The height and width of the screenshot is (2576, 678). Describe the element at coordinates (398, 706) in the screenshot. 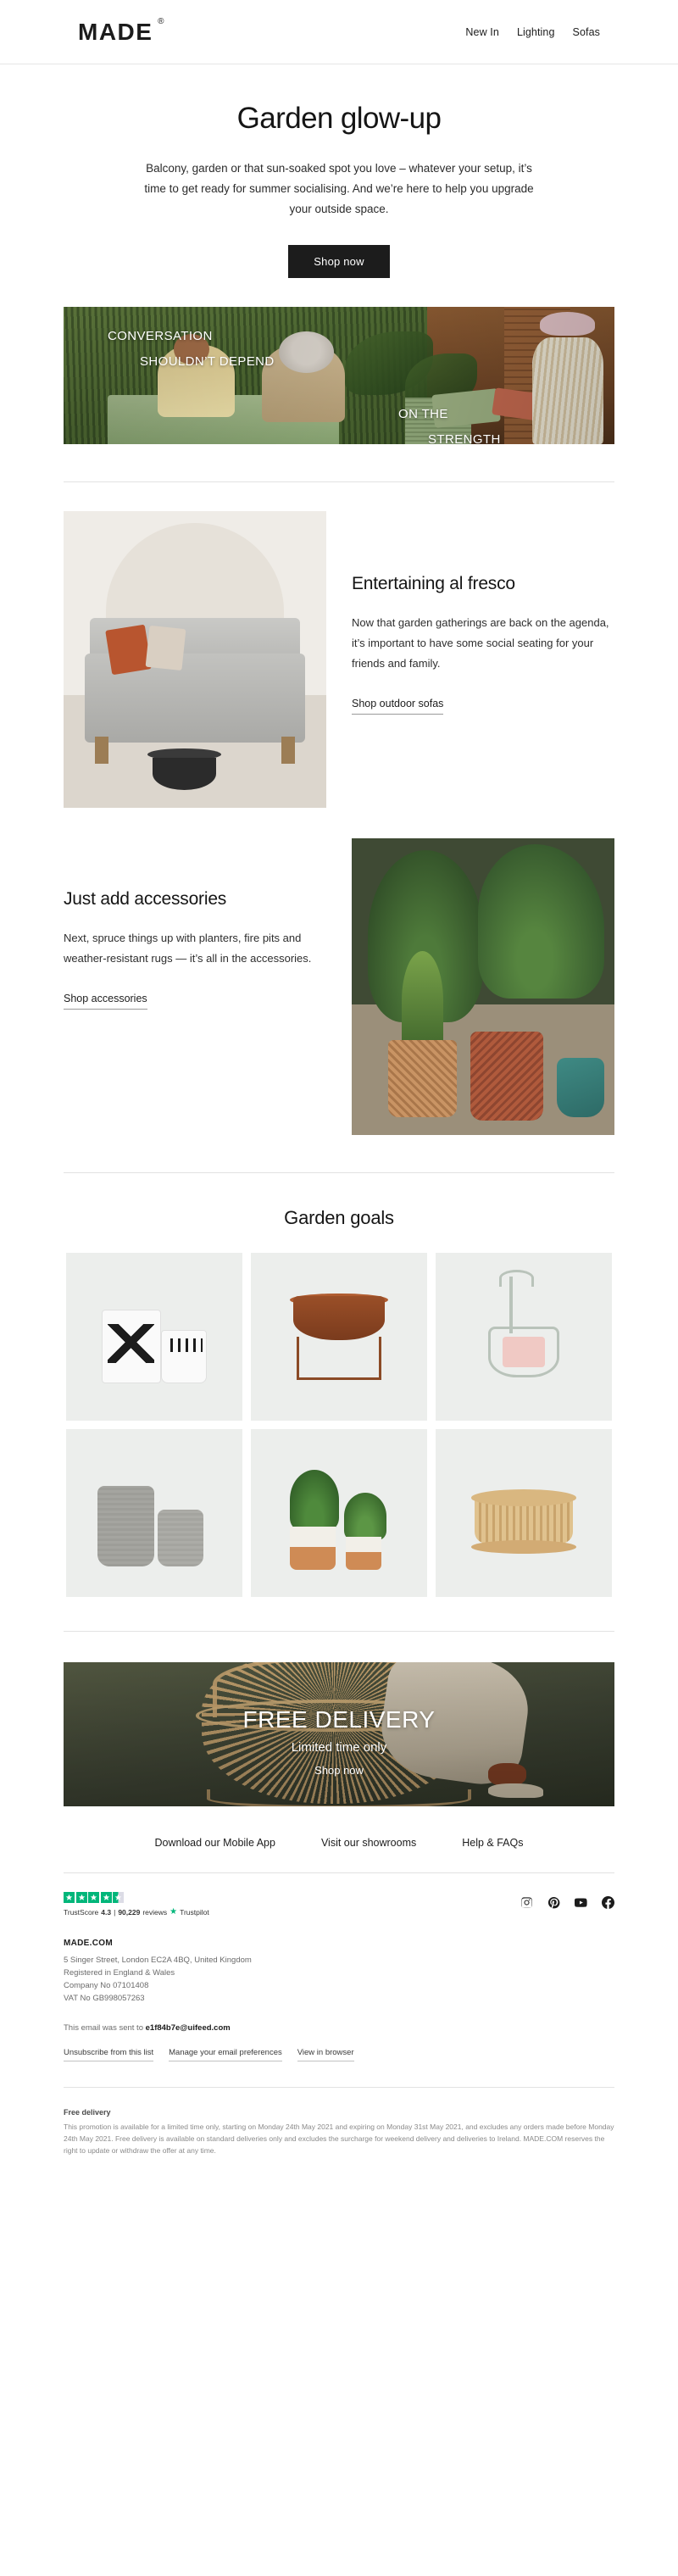

I see `shop-outdoor-sofas-link: Shop outdoor sofas` at that location.